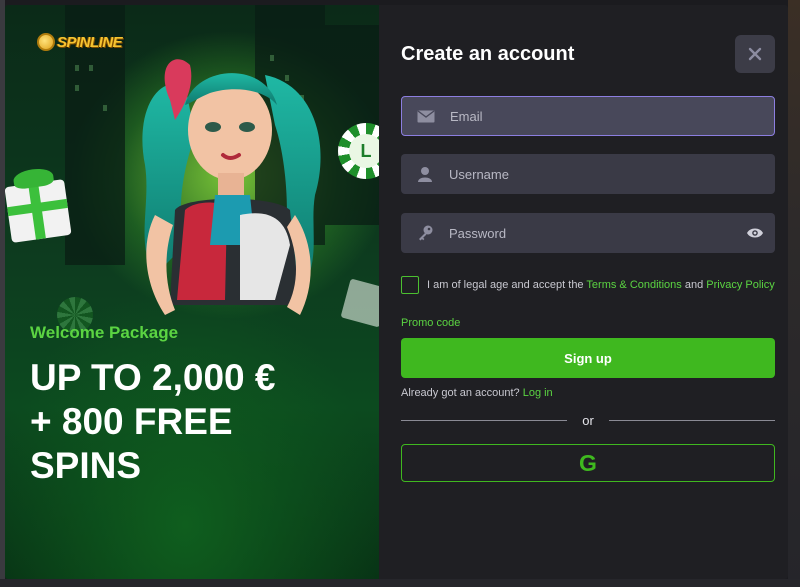 This screenshot has width=800, height=587. I want to click on or-divider: or, so click(588, 420).